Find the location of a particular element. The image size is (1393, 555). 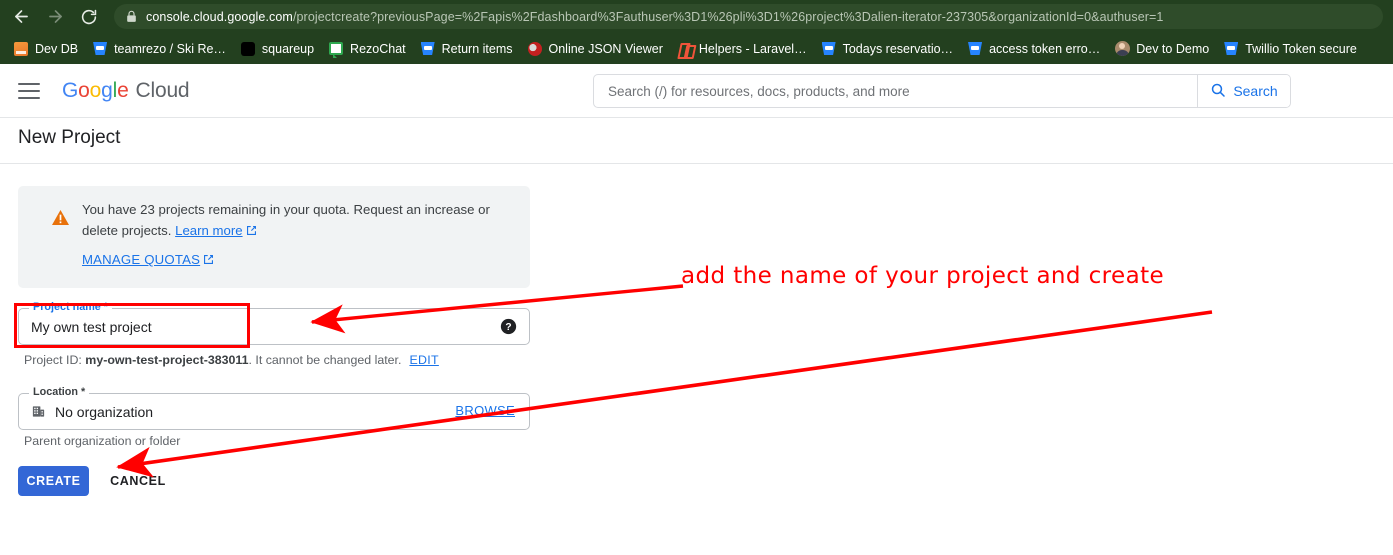

project-name-value: My own test project is located at coordinates (91, 326).